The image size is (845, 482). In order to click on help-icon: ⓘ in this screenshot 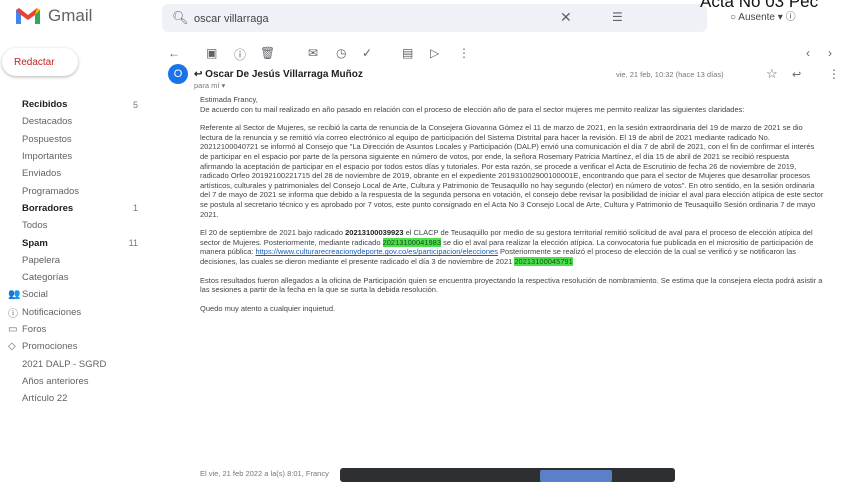, I will do `click(791, 17)`.